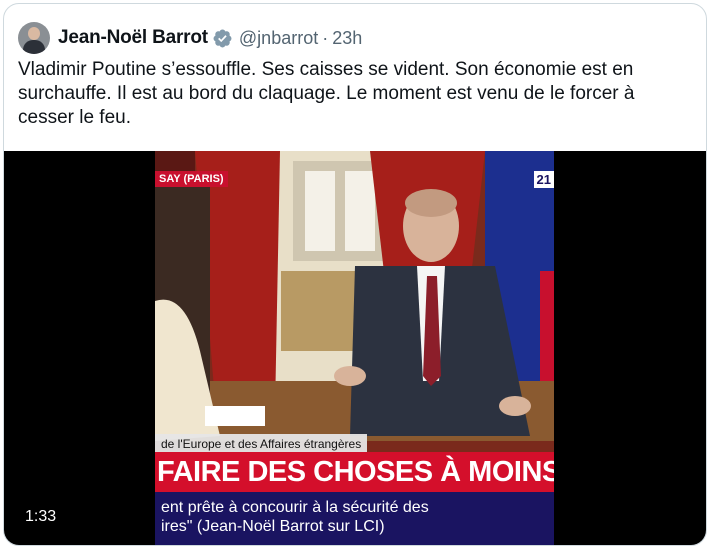 The height and width of the screenshot is (549, 712). Describe the element at coordinates (347, 38) in the screenshot. I see `tweet-time: 23h` at that location.